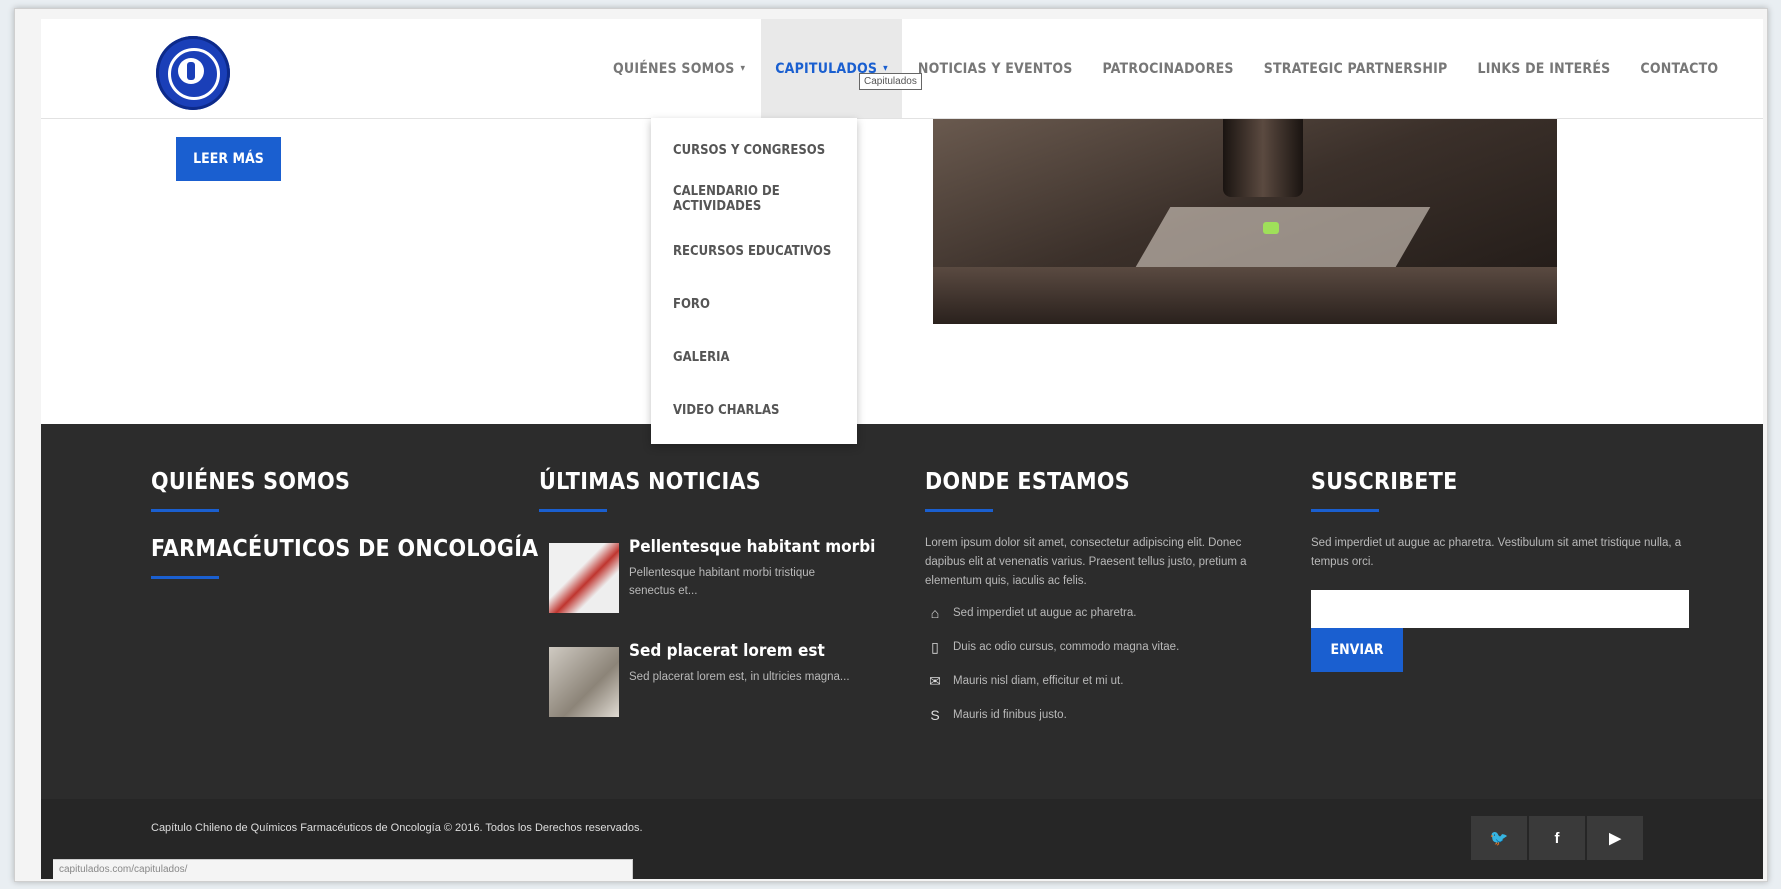  I want to click on dropdown-item-calendario: CALENDARIO DE ACTIVIDADES, so click(754, 198).